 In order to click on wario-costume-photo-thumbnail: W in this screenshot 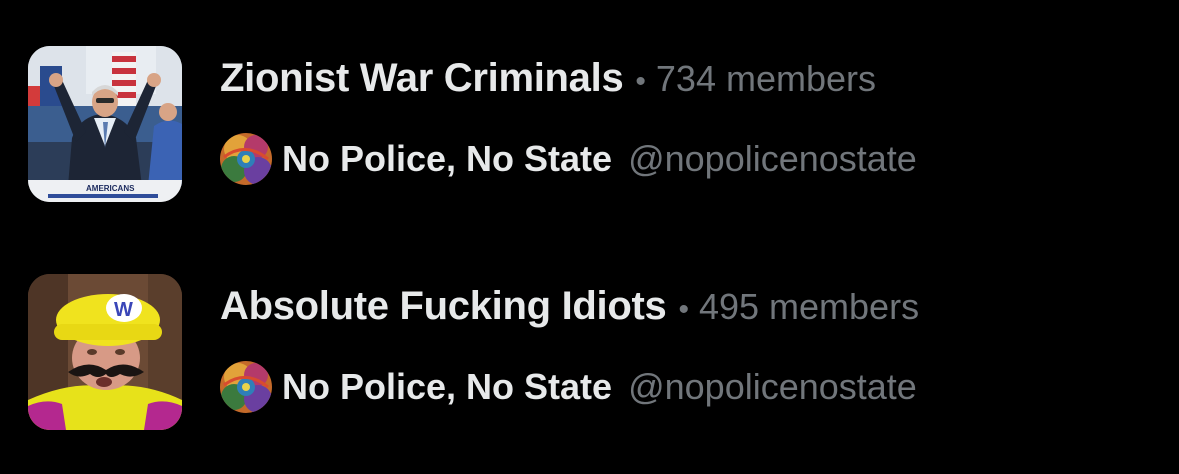, I will do `click(105, 352)`.